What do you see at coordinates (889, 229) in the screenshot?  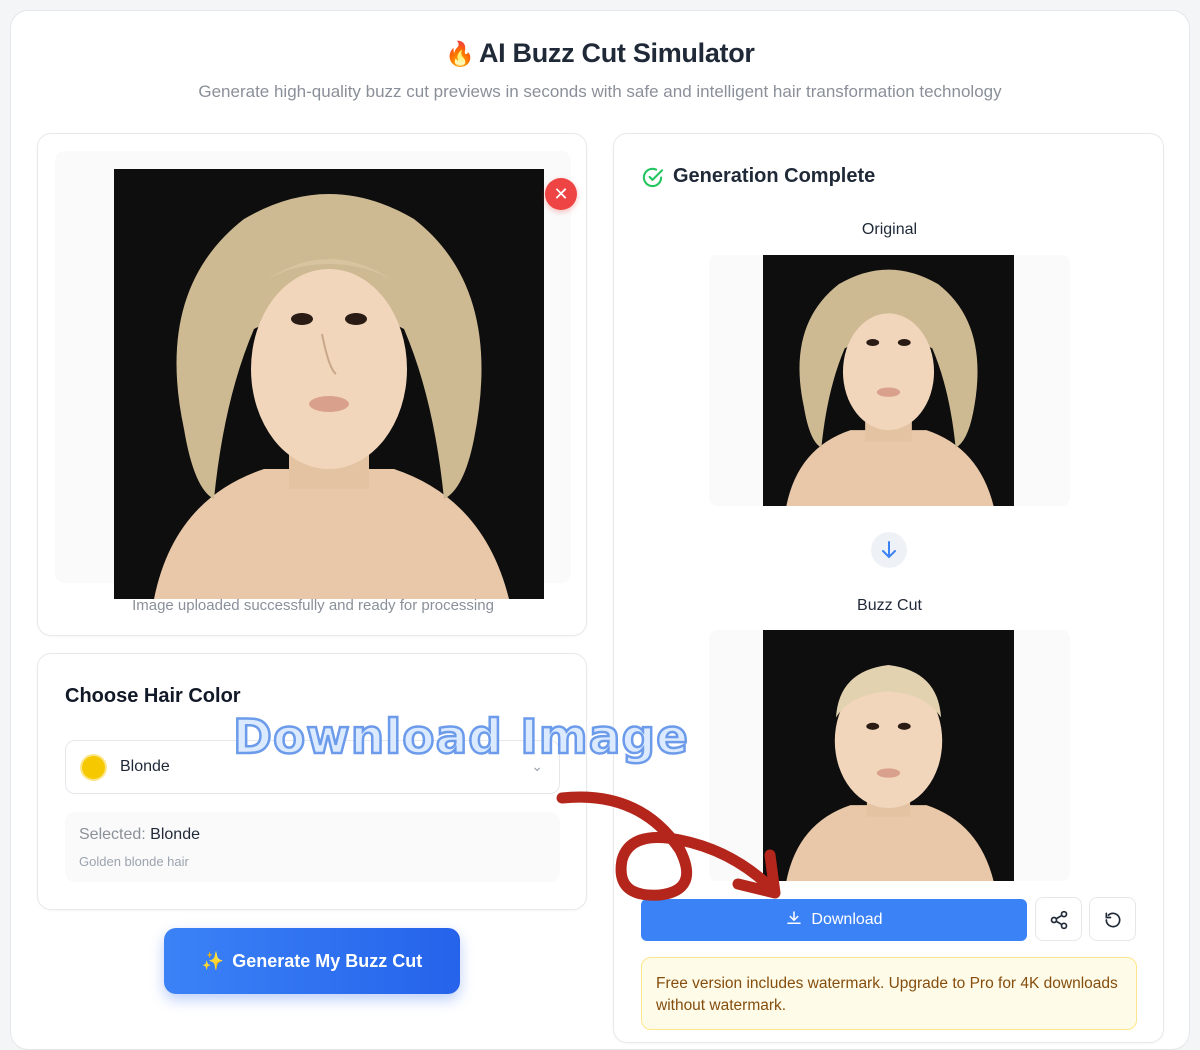 I see `original-label: Original` at bounding box center [889, 229].